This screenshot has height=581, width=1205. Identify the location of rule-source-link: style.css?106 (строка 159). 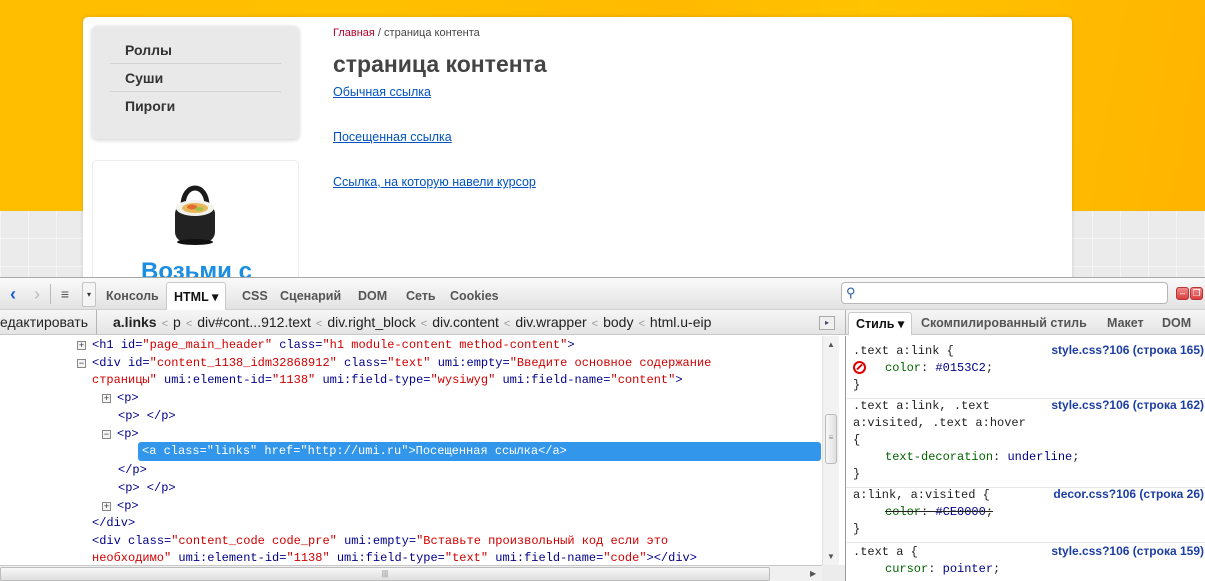
(1127, 551).